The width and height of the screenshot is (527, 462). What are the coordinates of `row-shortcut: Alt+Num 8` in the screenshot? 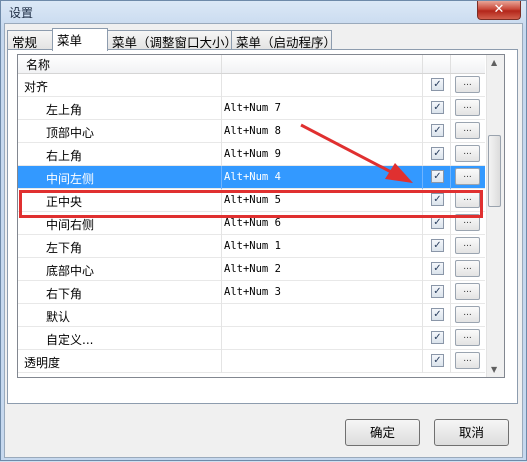 It's located at (252, 131).